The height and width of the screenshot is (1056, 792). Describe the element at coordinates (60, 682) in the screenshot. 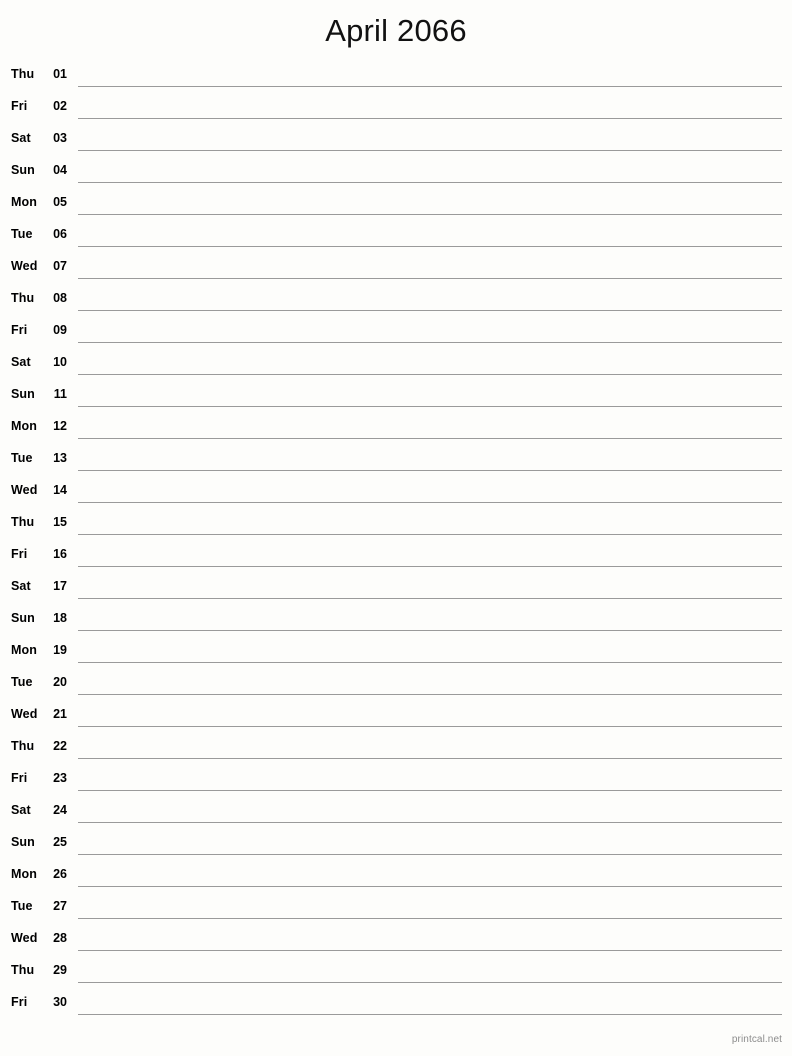

I see `day-number: 20` at that location.